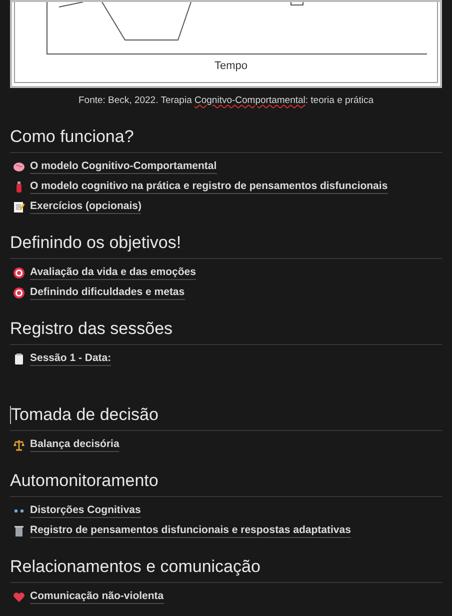  What do you see at coordinates (231, 66) in the screenshot?
I see `axis-label: Tempo` at bounding box center [231, 66].